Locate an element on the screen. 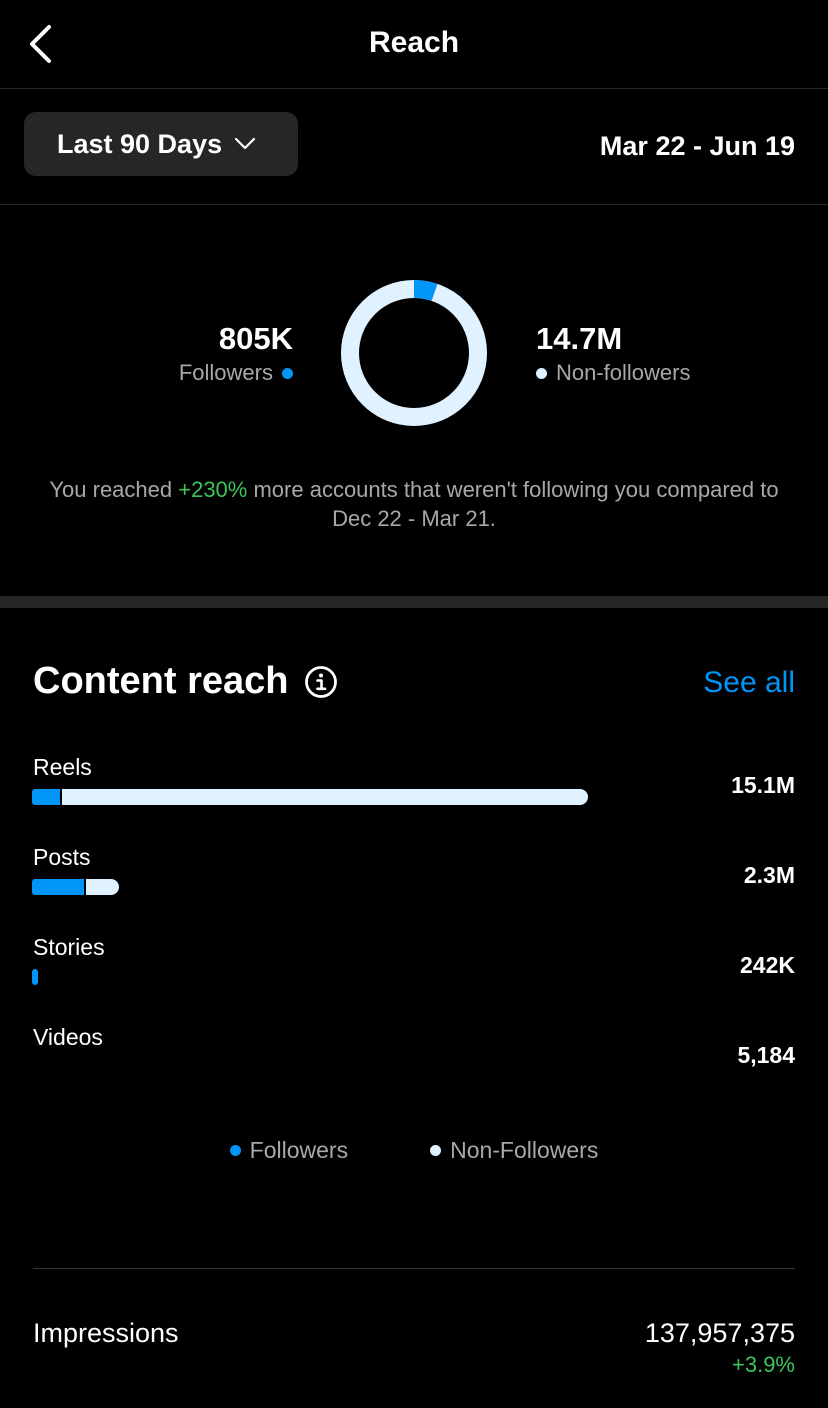 Image resolution: width=828 pixels, height=1408 pixels. date-range-row: Last 90 Days Mar 22 - Jun 19 is located at coordinates (414, 147).